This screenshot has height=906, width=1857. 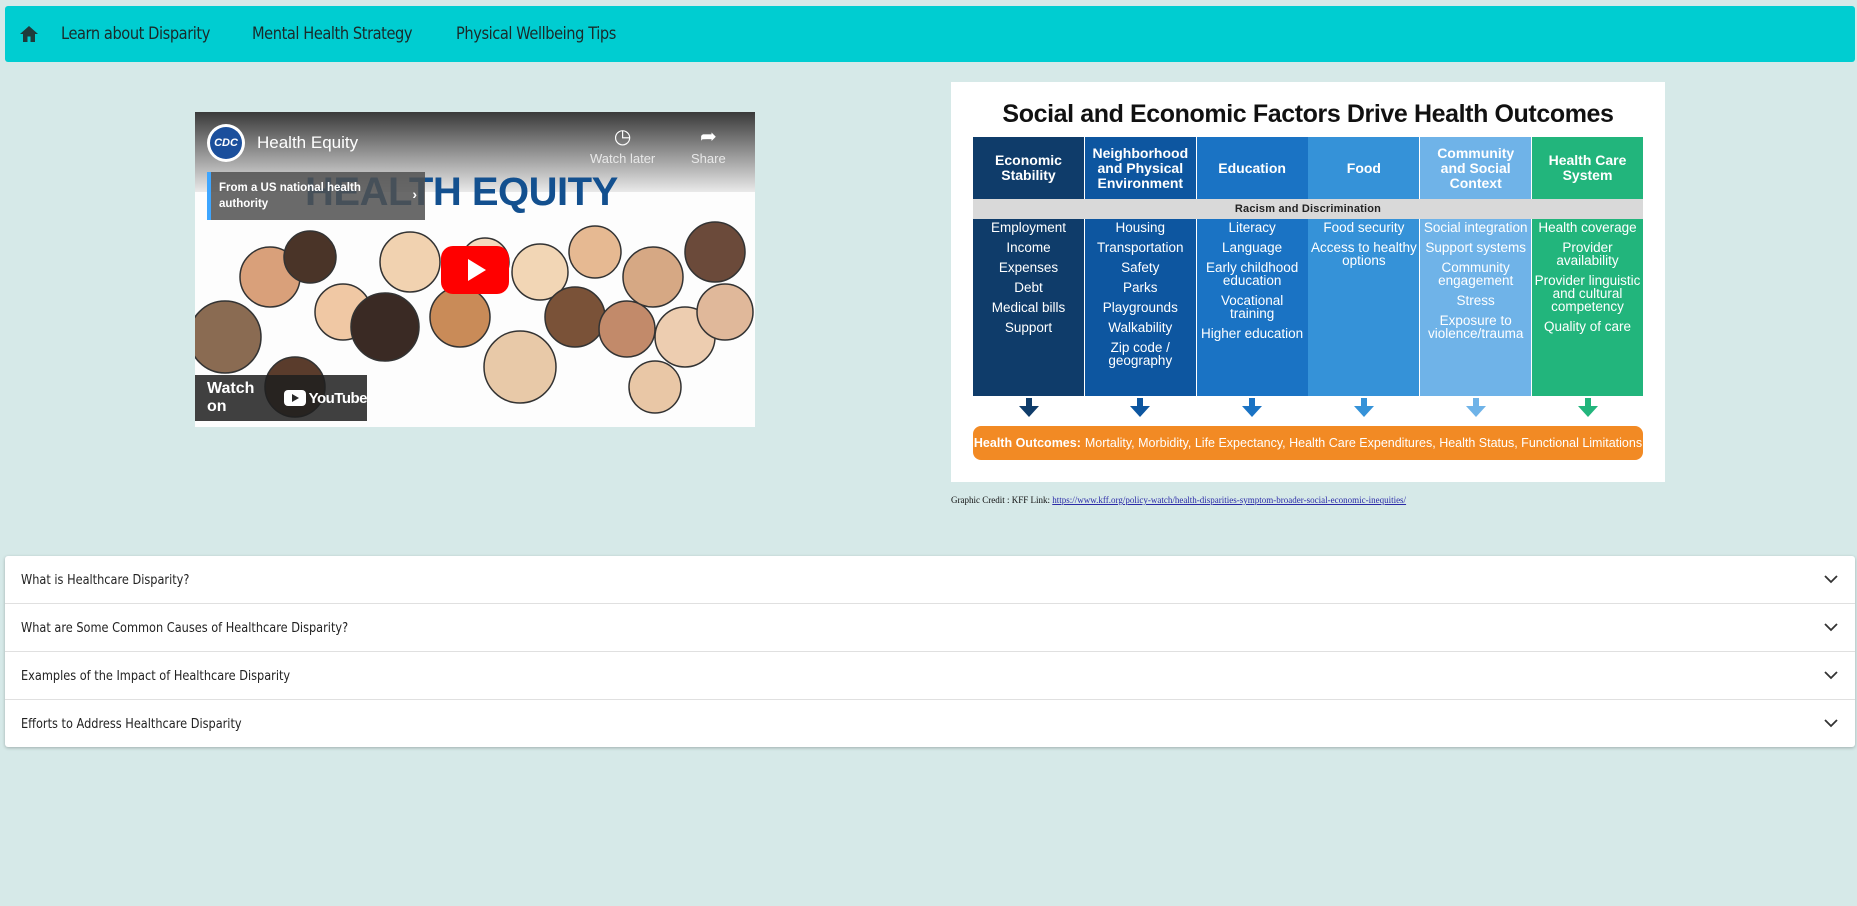 What do you see at coordinates (1140, 287) in the screenshot?
I see `column-item: Parks` at bounding box center [1140, 287].